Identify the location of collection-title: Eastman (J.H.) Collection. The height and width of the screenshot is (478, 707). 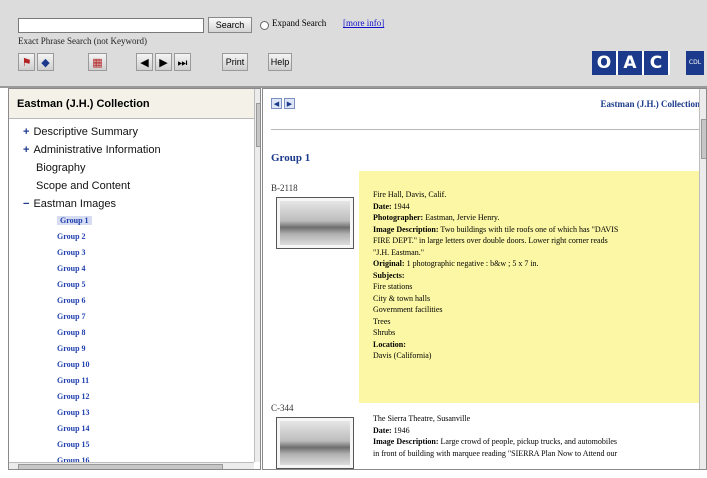
(83, 104).